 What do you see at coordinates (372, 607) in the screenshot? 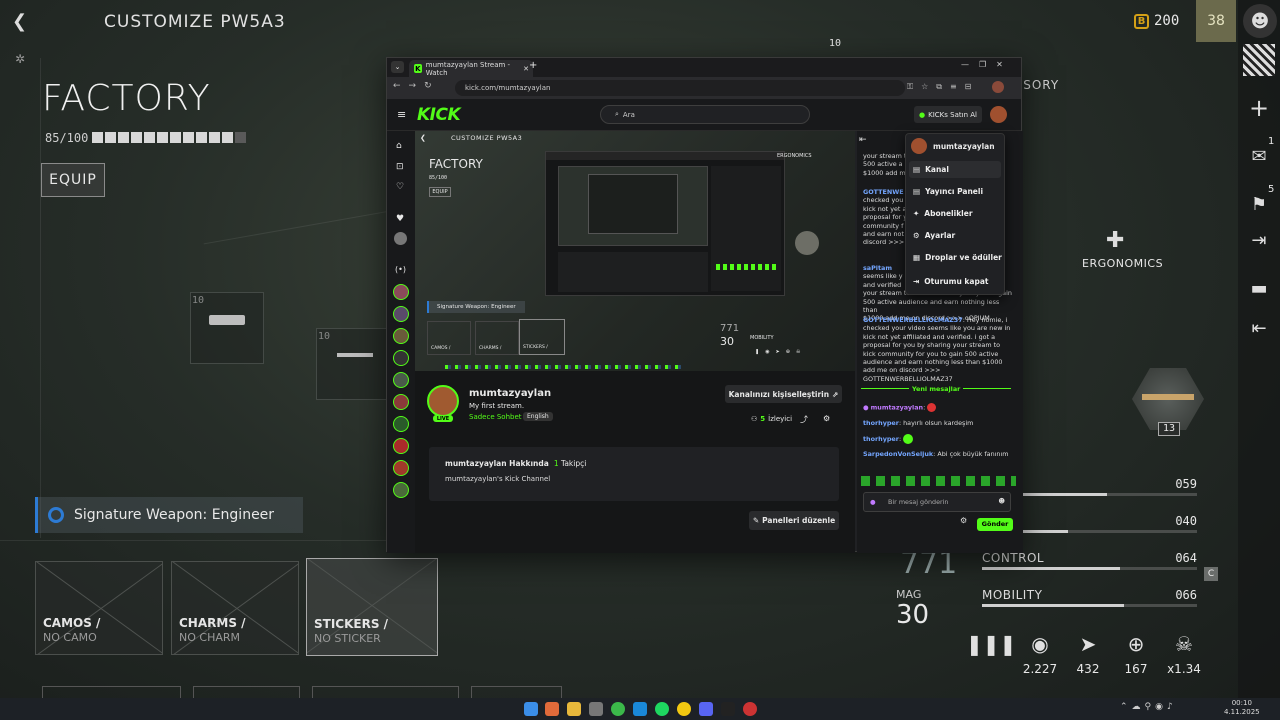
I see `stickers-slot: STICKERS / NO STICKER` at bounding box center [372, 607].